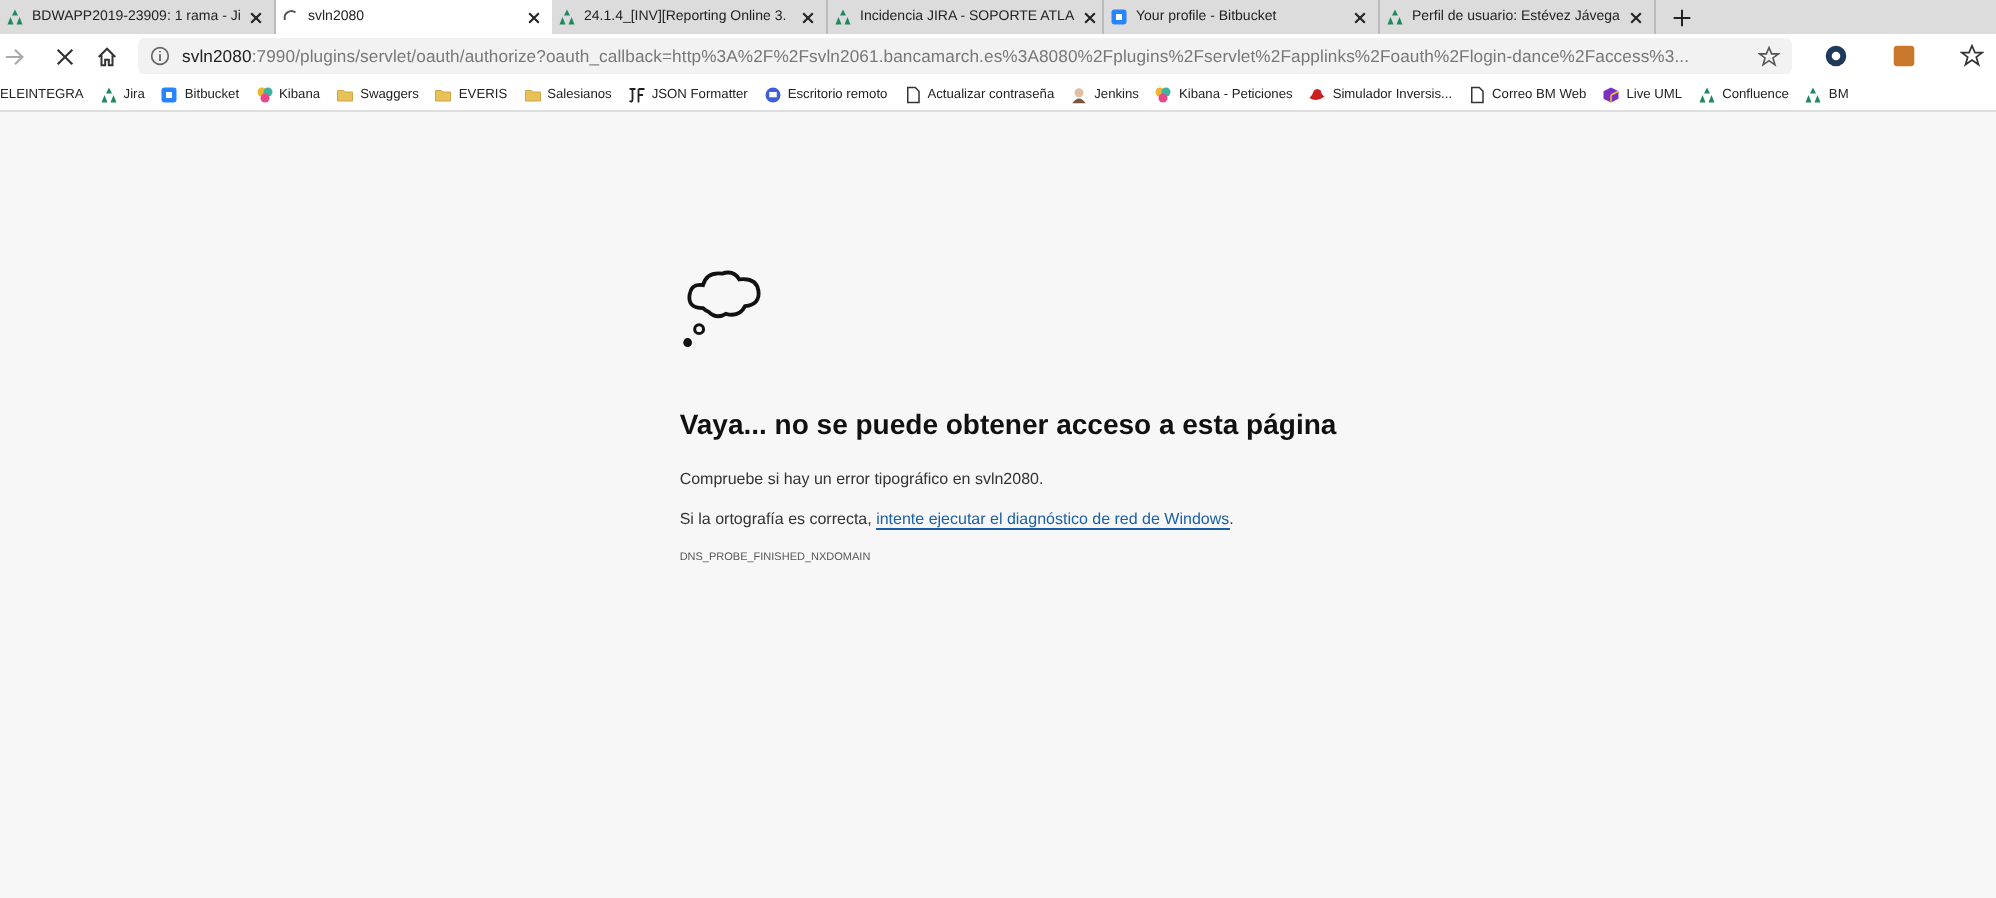  Describe the element at coordinates (1317, 94) in the screenshot. I see `hat-icon` at that location.